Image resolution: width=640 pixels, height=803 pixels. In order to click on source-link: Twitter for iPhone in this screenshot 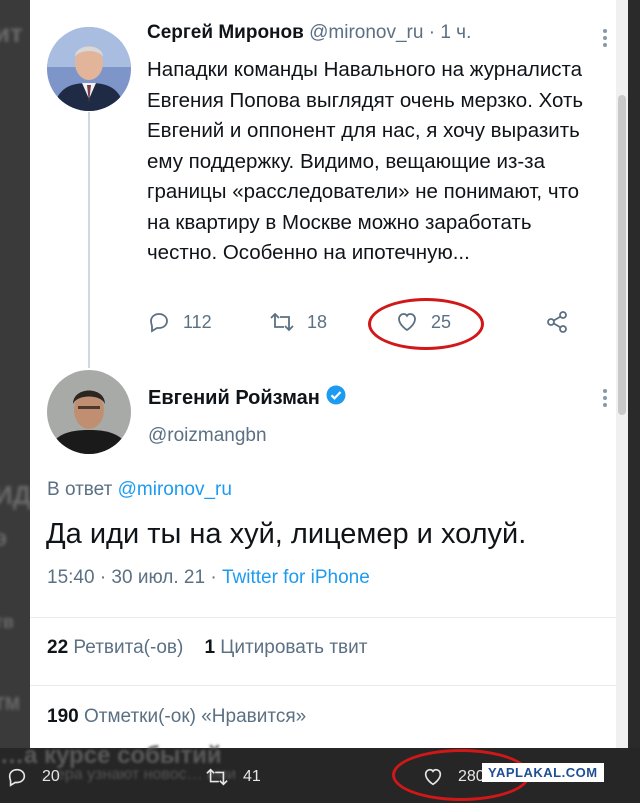, I will do `click(296, 577)`.